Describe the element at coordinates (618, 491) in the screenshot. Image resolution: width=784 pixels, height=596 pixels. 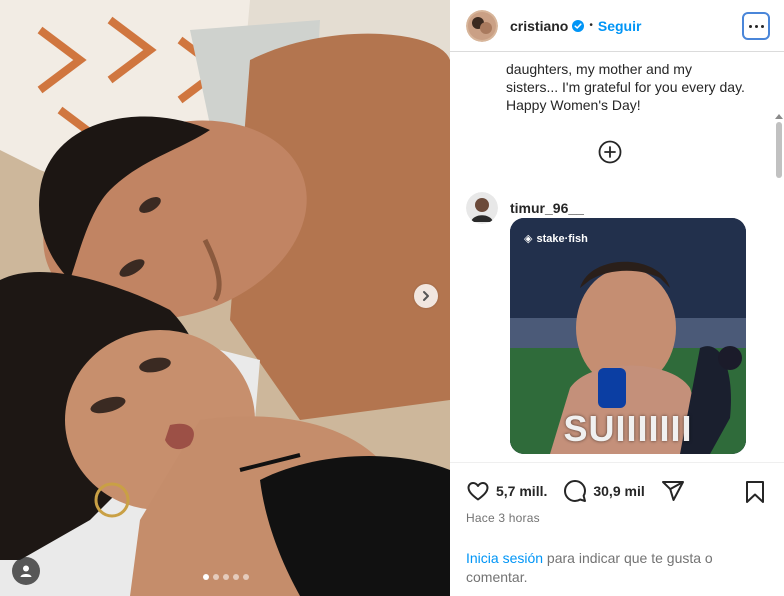
I see `comments-count: 30,9 mil` at that location.